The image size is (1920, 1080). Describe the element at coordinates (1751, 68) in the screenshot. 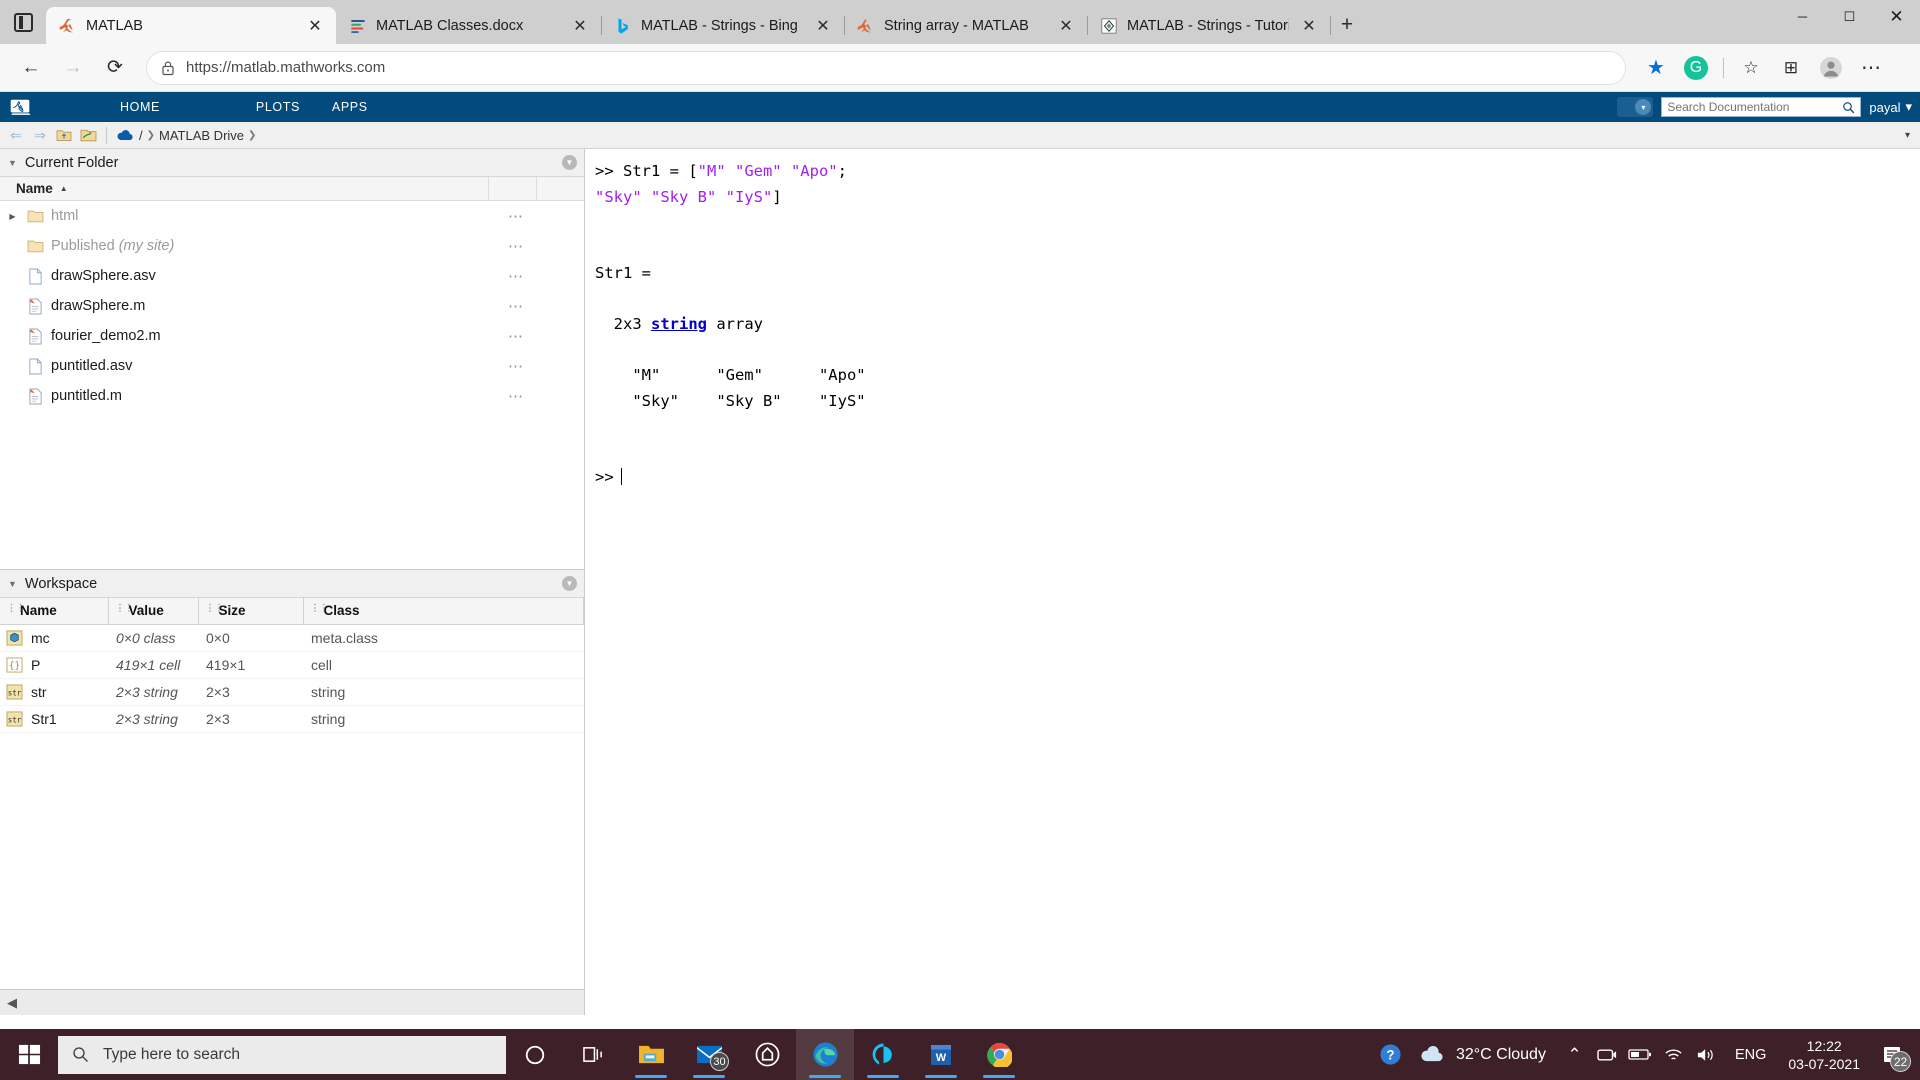

I see `favorites-icon: ☆` at that location.